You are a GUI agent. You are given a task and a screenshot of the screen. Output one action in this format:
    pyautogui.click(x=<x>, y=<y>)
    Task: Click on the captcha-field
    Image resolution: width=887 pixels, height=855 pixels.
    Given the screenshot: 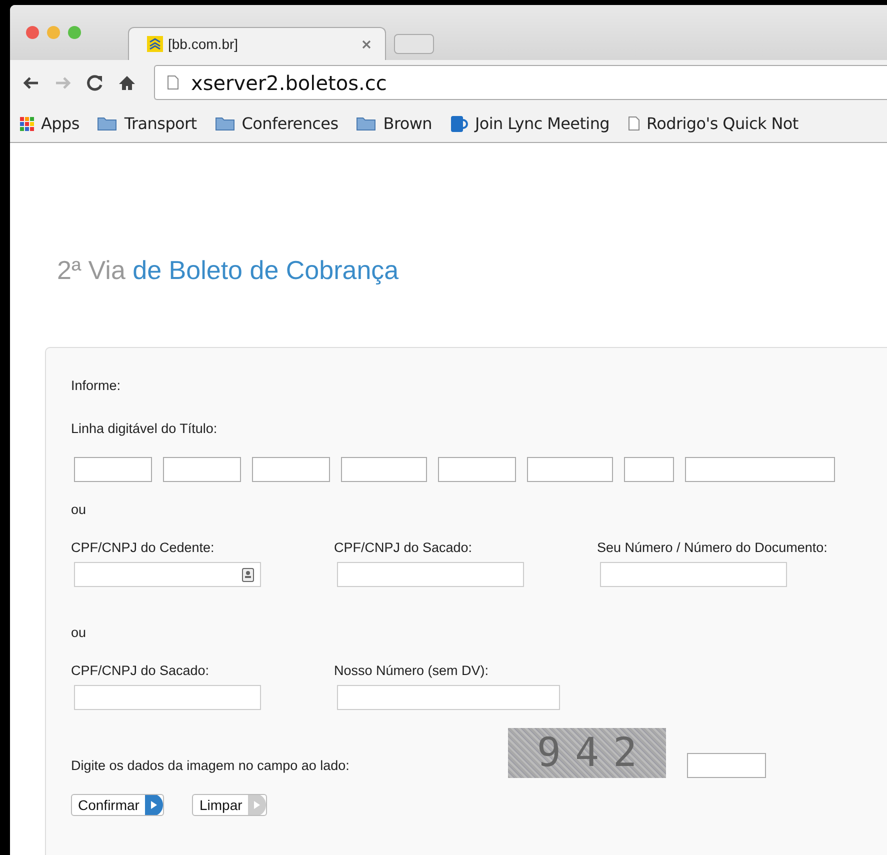 What is the action you would take?
    pyautogui.click(x=726, y=765)
    